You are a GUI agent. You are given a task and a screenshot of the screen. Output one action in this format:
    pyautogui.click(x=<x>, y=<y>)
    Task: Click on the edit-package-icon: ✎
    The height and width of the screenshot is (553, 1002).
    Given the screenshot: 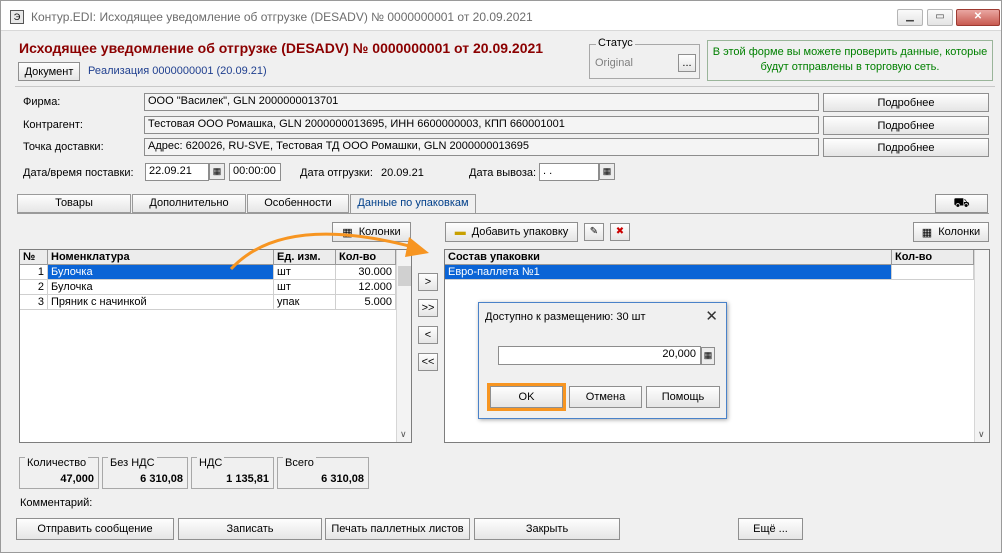 What is the action you would take?
    pyautogui.click(x=594, y=232)
    